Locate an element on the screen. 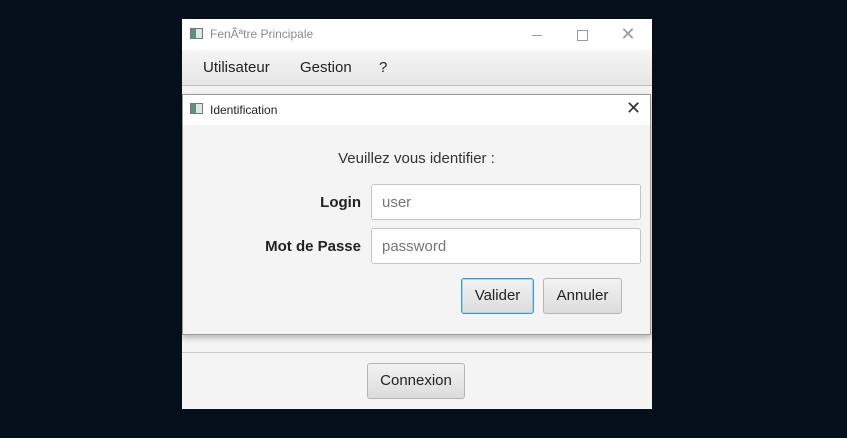  minimize-icon is located at coordinates (537, 35).